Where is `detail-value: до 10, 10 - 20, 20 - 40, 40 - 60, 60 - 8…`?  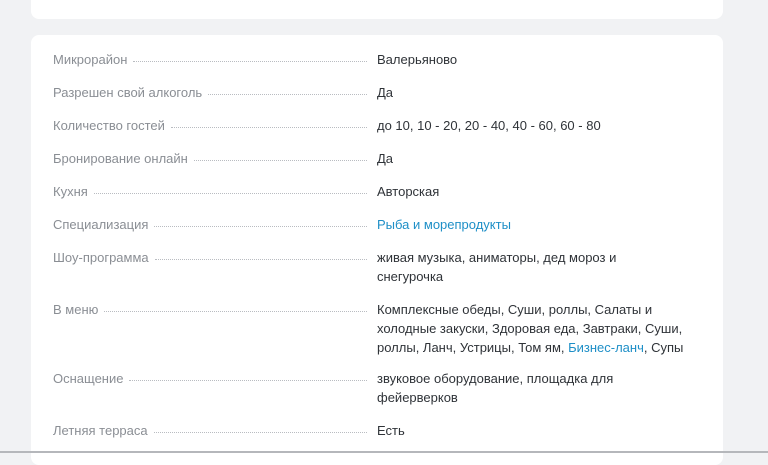
detail-value: до 10, 10 - 20, 20 - 40, 40 - 60, 60 - 8… is located at coordinates (489, 125).